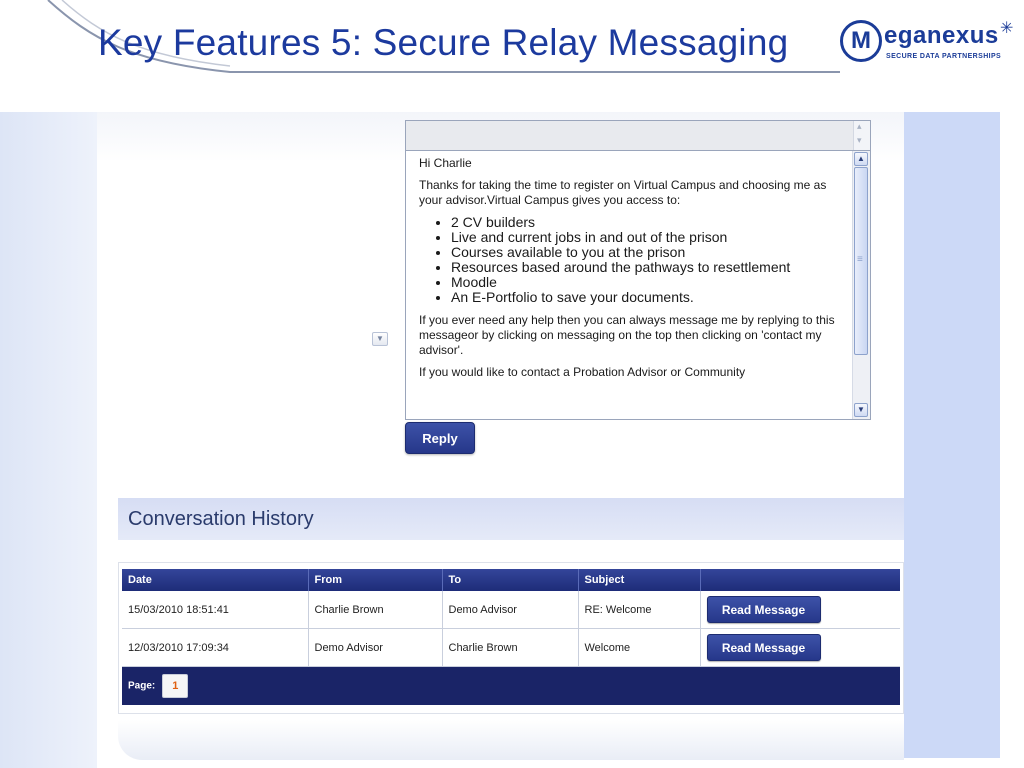 Image resolution: width=1024 pixels, height=768 pixels. What do you see at coordinates (375, 580) in the screenshot?
I see `column-header-from: From` at bounding box center [375, 580].